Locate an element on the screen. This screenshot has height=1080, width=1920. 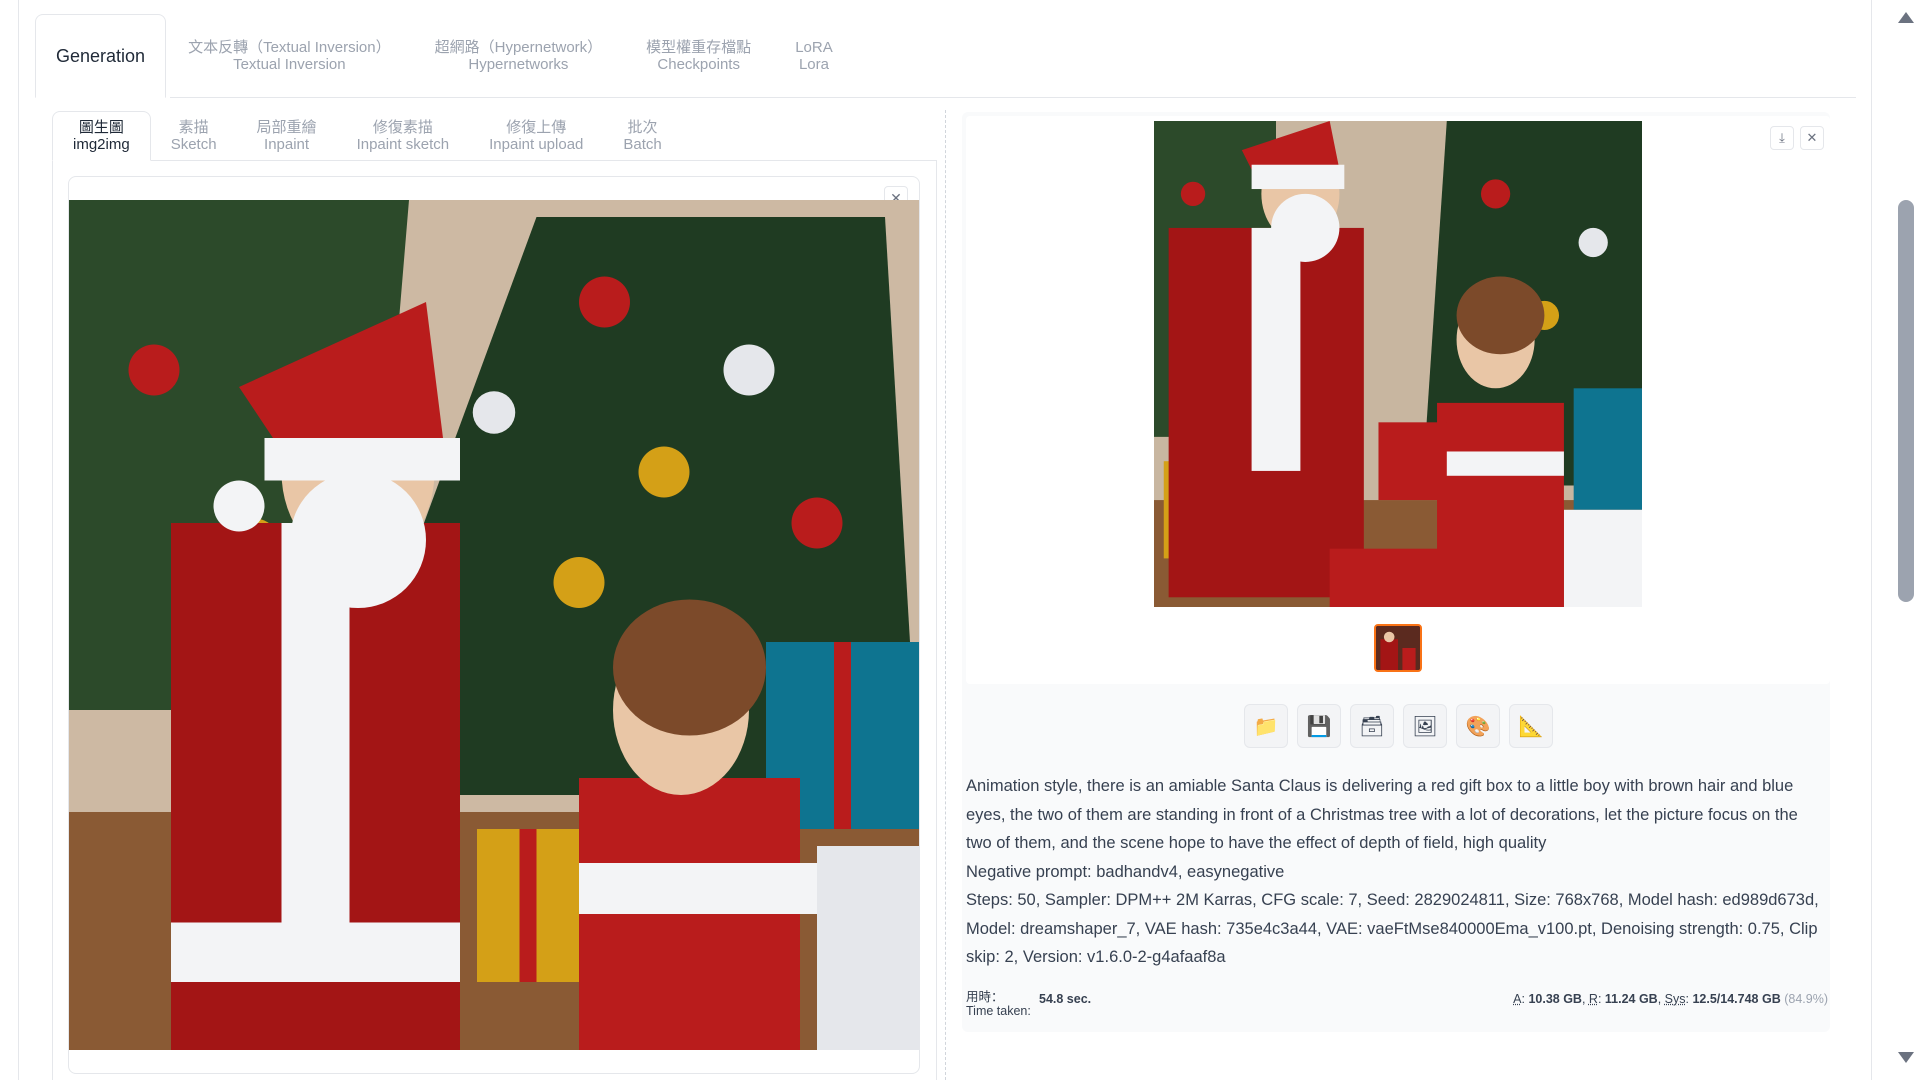
tab-label-zh: 文本反轉（Textual Inversion） is located at coordinates (289, 47).